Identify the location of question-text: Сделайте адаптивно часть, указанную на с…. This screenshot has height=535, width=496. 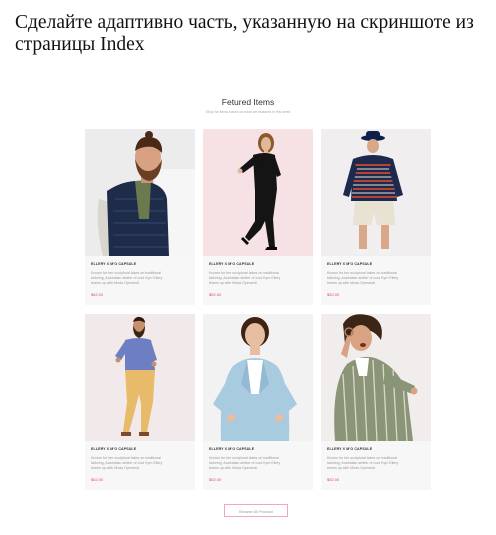
(244, 33).